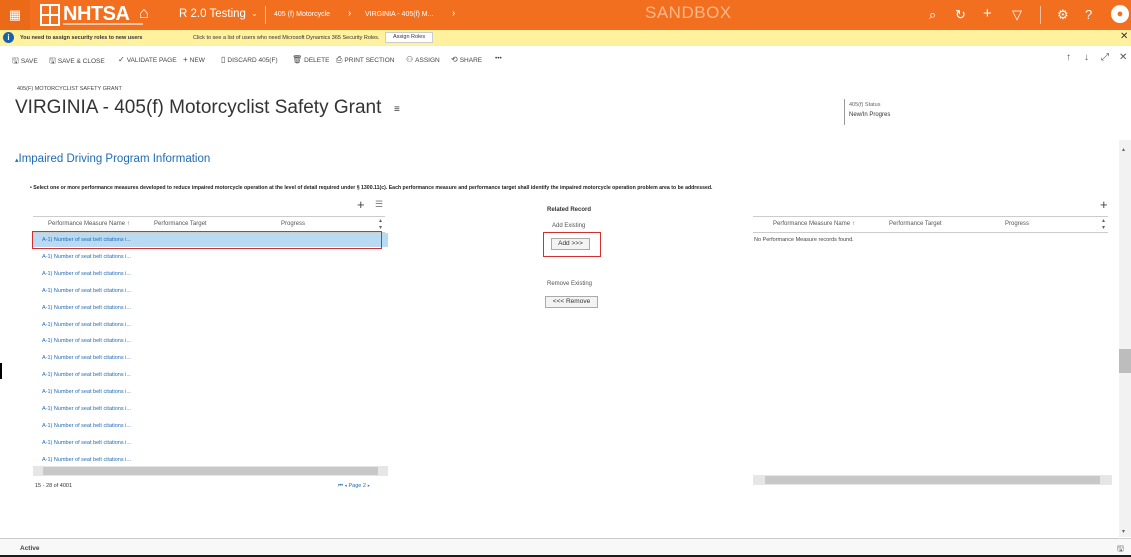  What do you see at coordinates (30, 548) in the screenshot?
I see `record-status: Active` at bounding box center [30, 548].